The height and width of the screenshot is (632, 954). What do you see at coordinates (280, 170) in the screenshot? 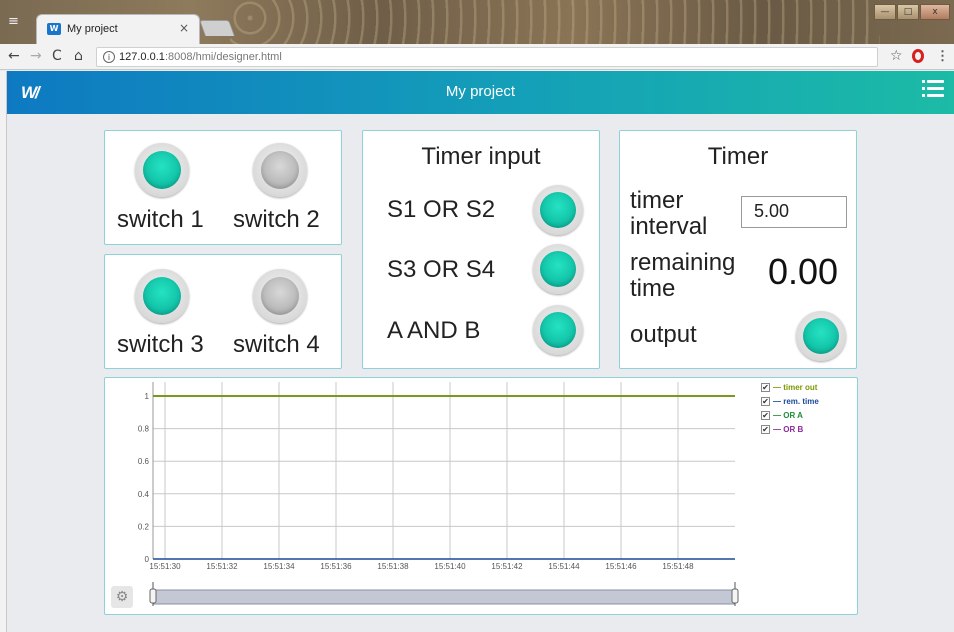
I see `switch-2-button` at bounding box center [280, 170].